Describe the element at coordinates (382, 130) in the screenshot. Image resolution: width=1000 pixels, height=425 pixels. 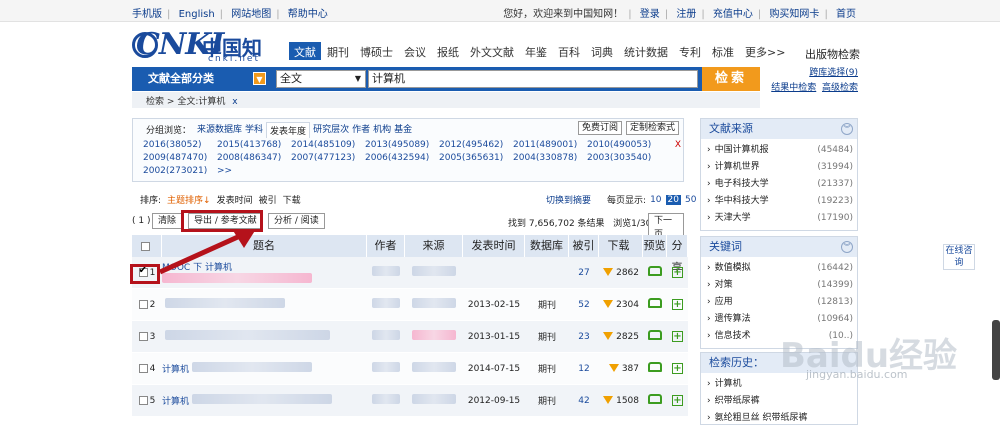
I see `group-tab-org: 机构` at that location.